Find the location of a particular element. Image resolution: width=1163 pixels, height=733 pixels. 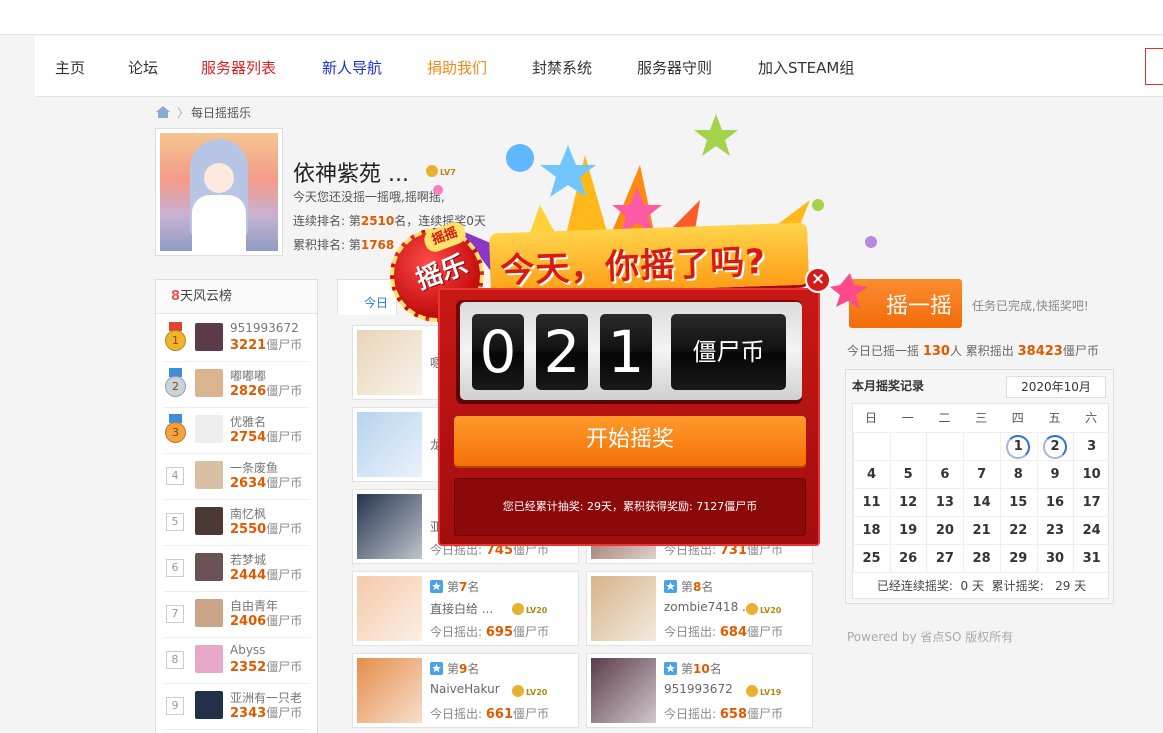

rank-number: 6 is located at coordinates (175, 568).